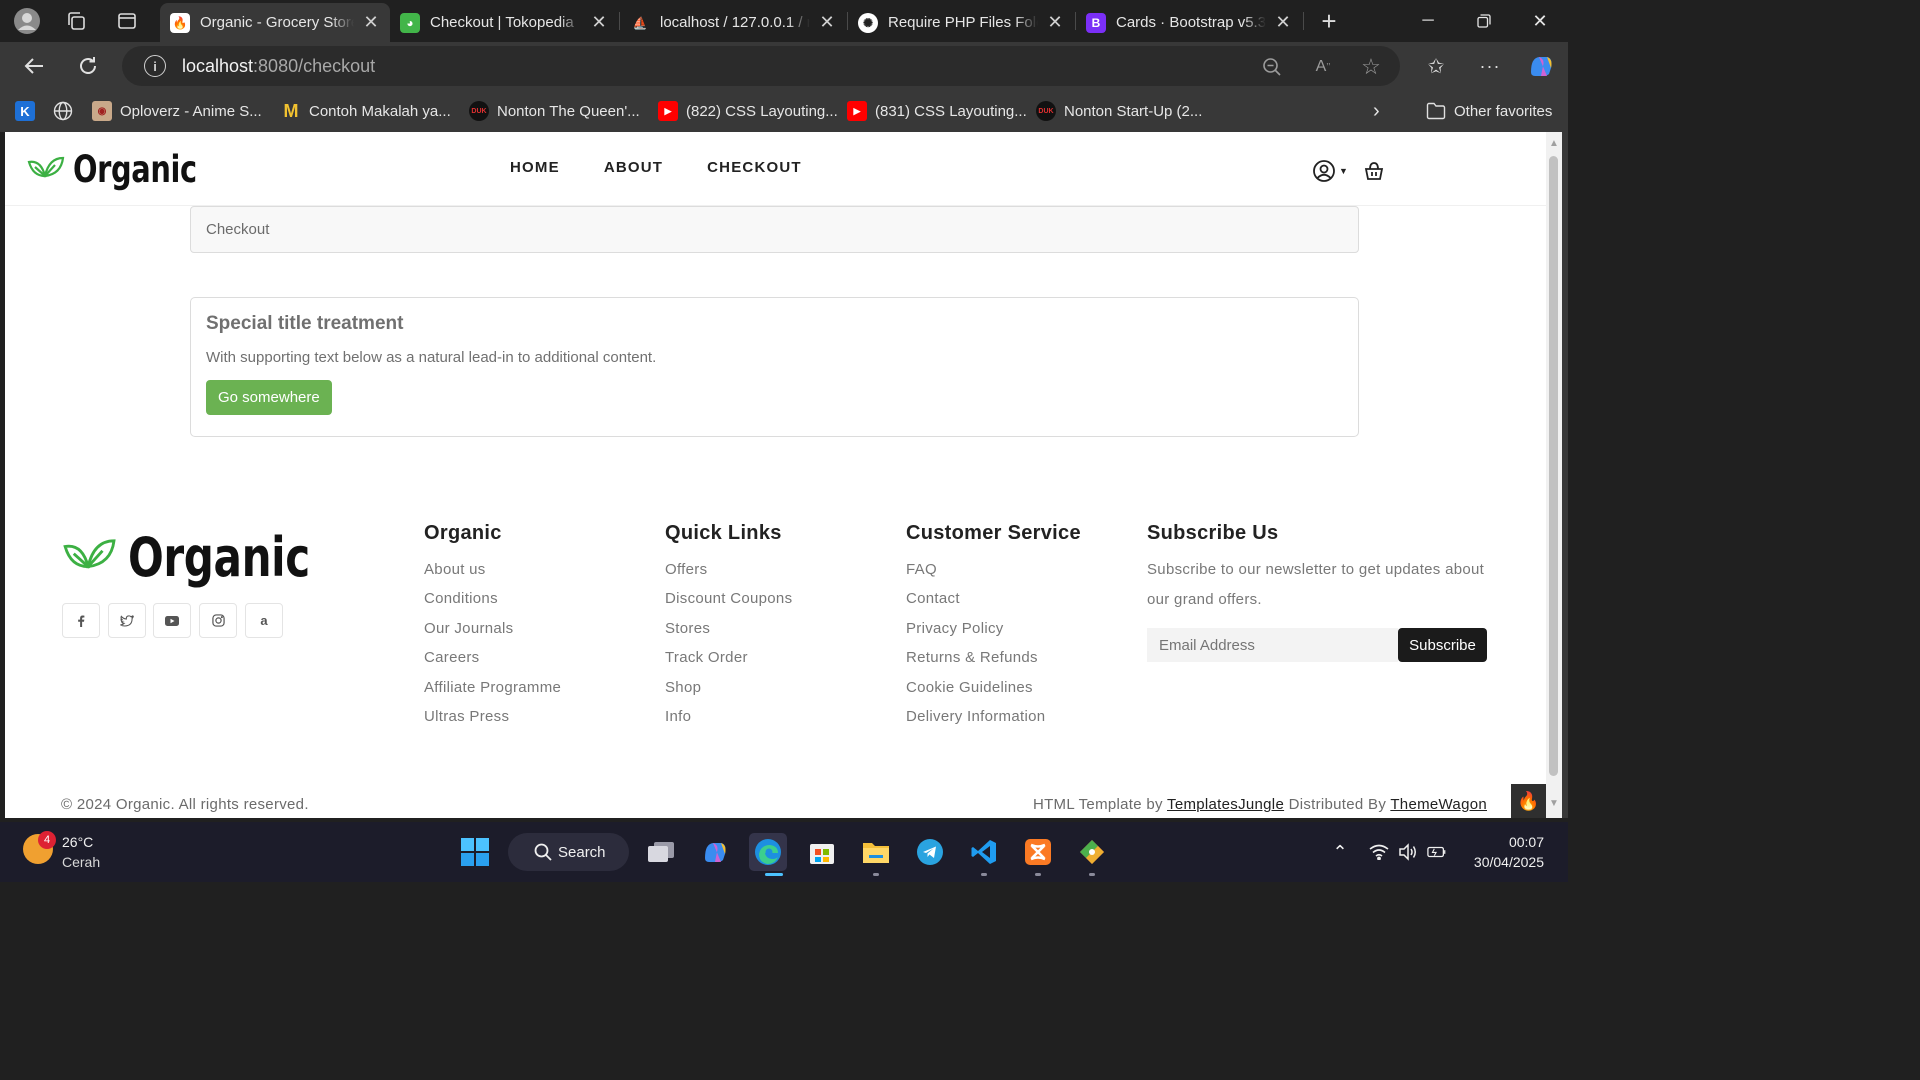 The image size is (1920, 1080). Describe the element at coordinates (822, 852) in the screenshot. I see `microsoft-store-icon` at that location.